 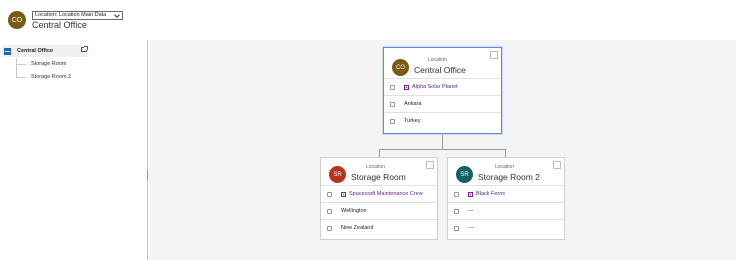 I want to click on card-field-link: Black Ferns, so click(x=490, y=194).